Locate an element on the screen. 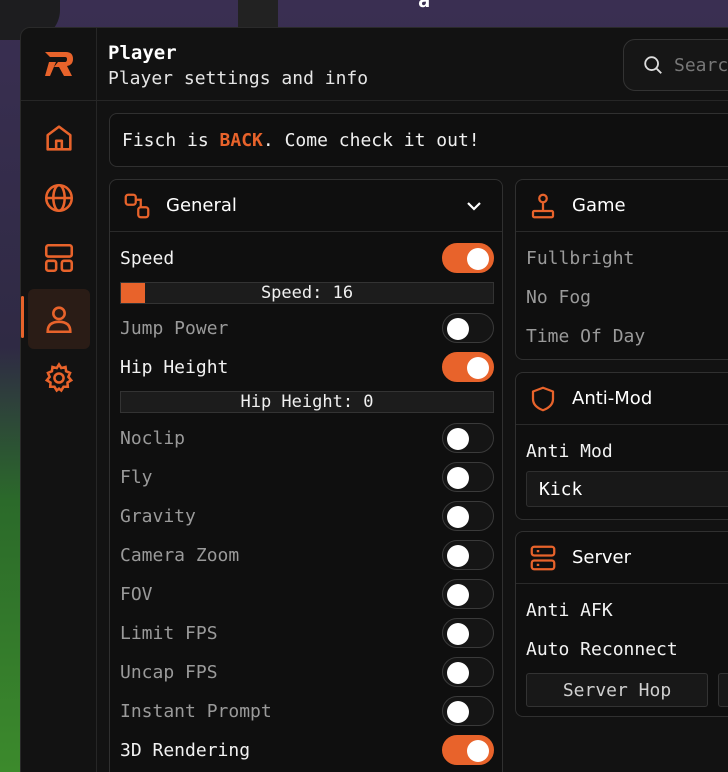  instant-prompt-toggle is located at coordinates (468, 711).